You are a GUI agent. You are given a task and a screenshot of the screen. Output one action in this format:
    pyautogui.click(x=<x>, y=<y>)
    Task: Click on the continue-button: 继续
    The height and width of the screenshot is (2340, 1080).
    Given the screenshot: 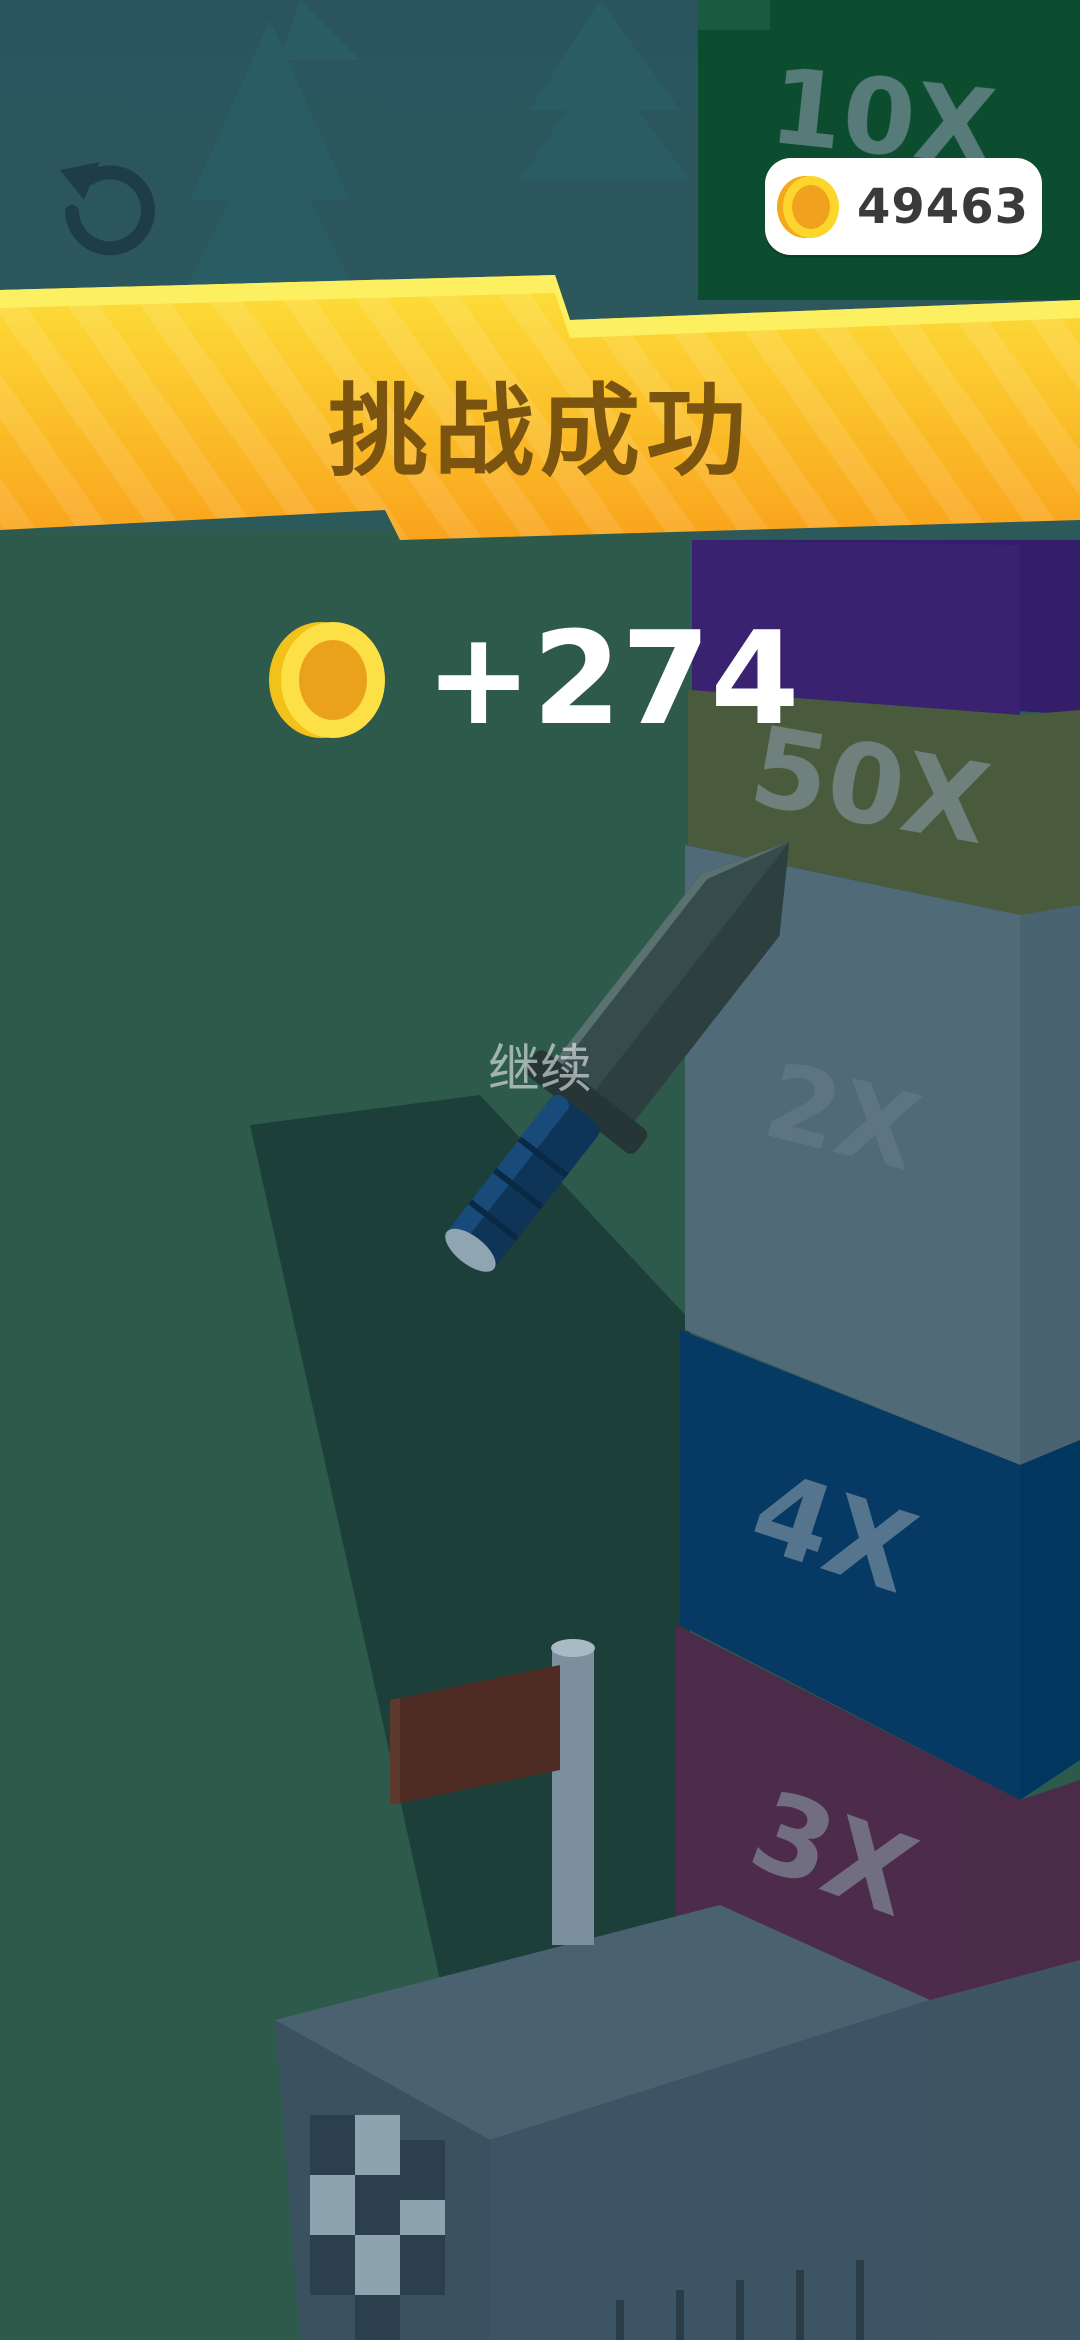 What is the action you would take?
    pyautogui.click(x=540, y=1070)
    